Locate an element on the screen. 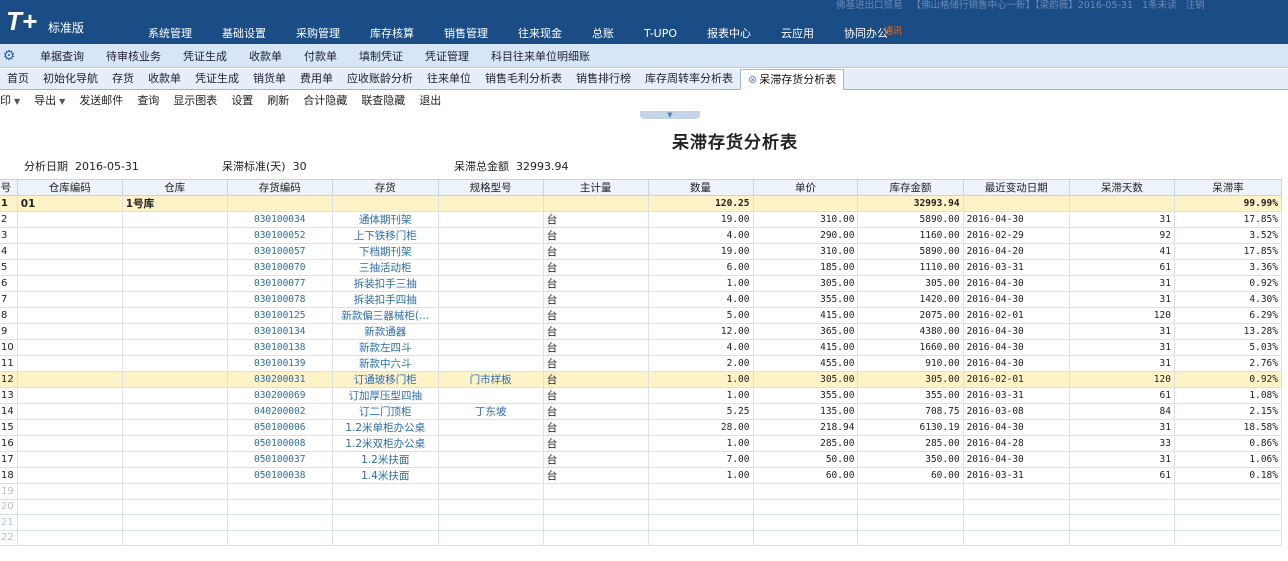 This screenshot has height=561, width=1288. sub-menu-item: 填制凭证 is located at coordinates (381, 56).